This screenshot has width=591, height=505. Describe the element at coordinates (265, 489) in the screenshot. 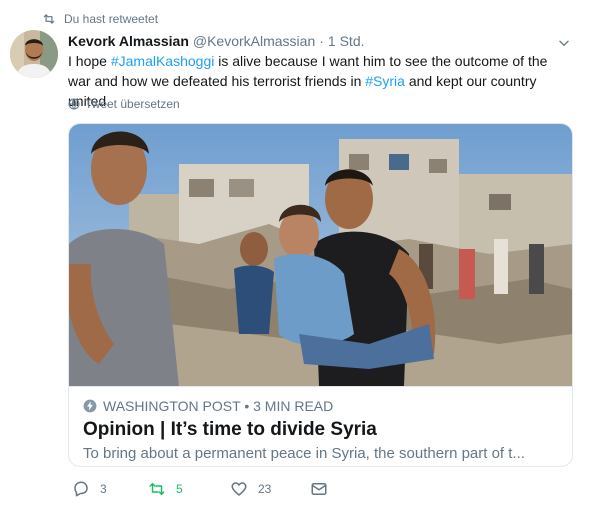

I see `like-count: 23` at that location.